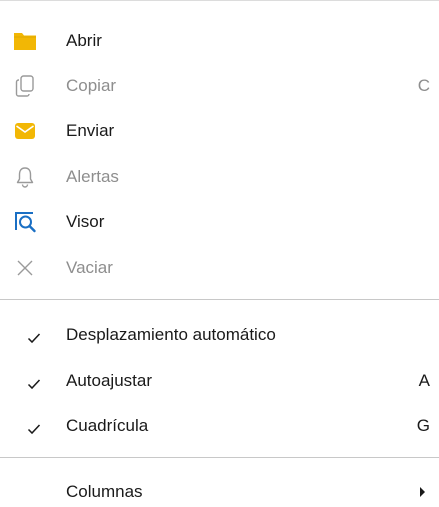 This screenshot has width=439, height=507. I want to click on menu-item-columnas: Columnas, so click(219, 488).